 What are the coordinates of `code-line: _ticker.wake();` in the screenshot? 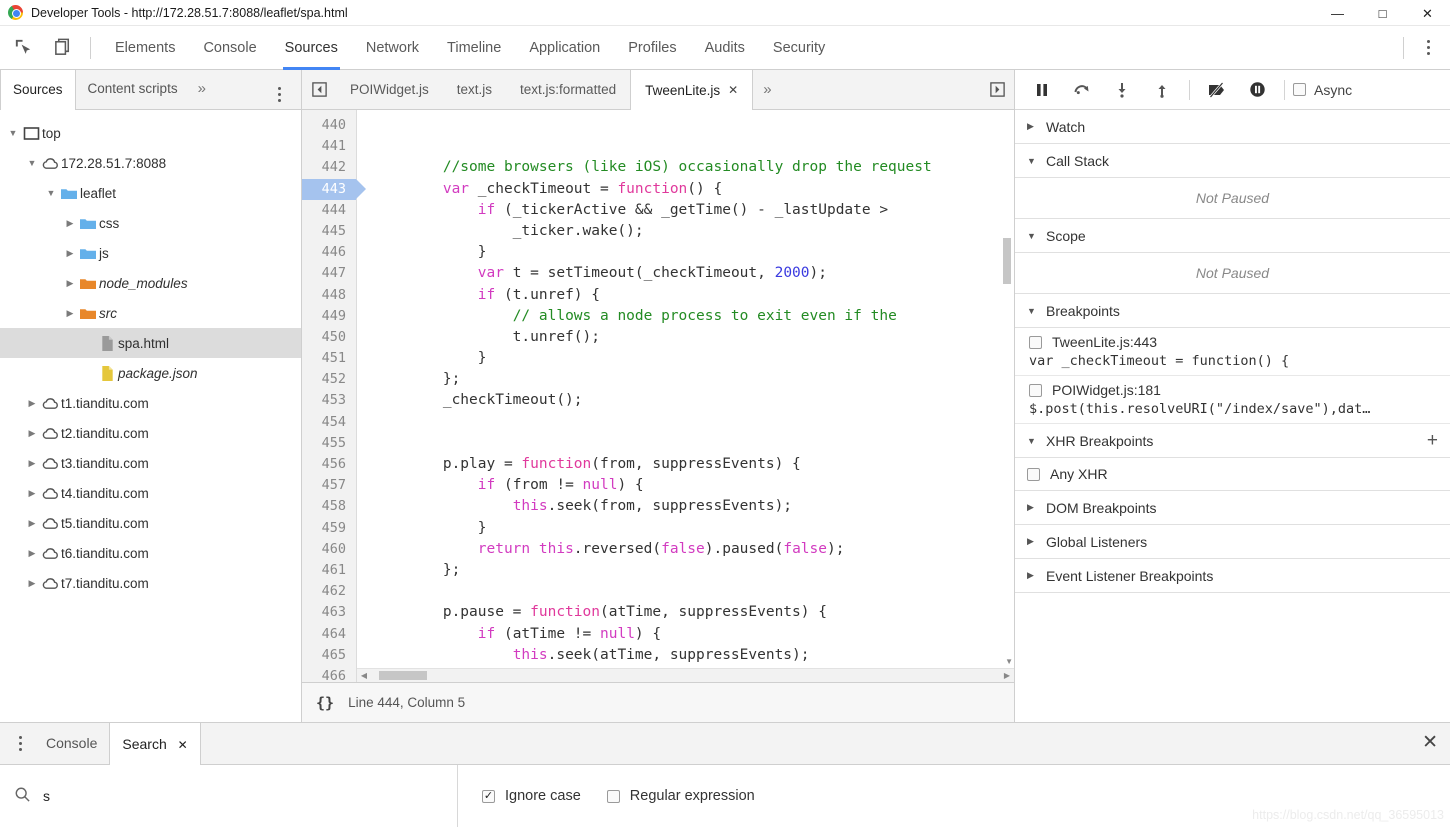 It's located at (693, 231).